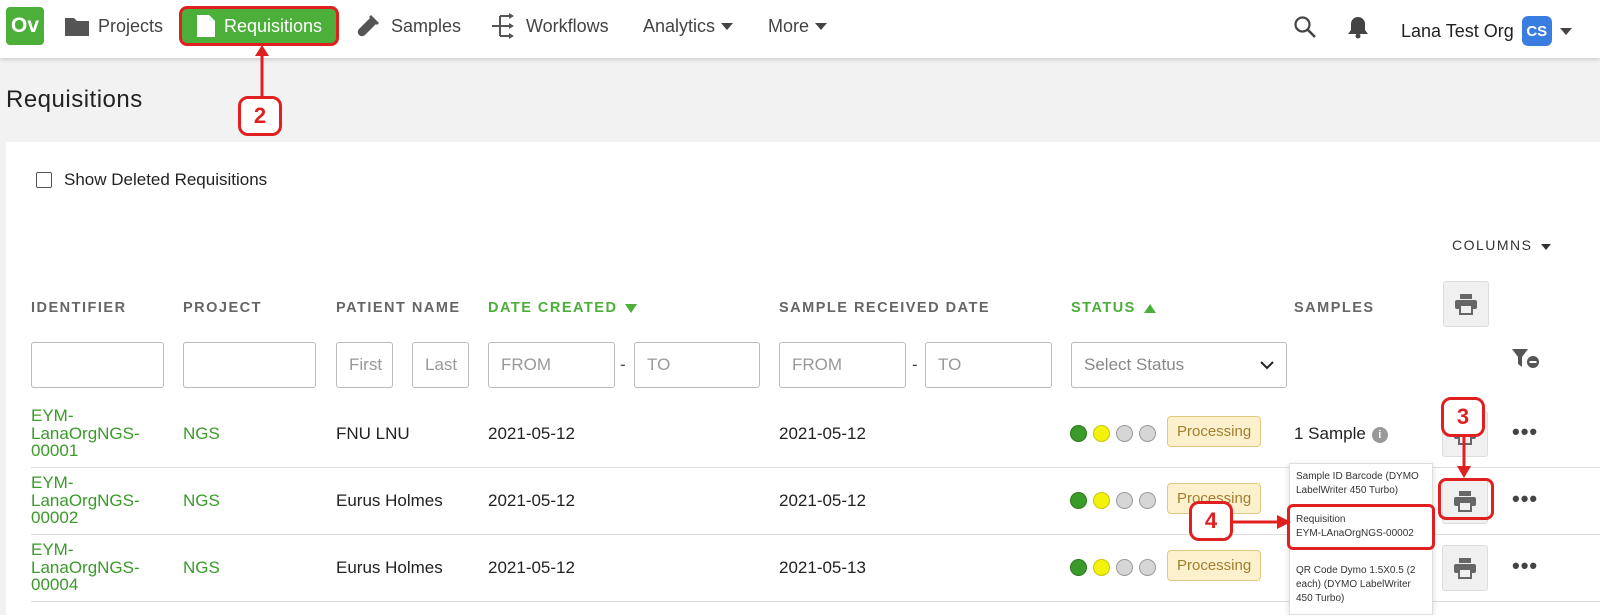 The width and height of the screenshot is (1600, 615). I want to click on project-filter-input, so click(249, 365).